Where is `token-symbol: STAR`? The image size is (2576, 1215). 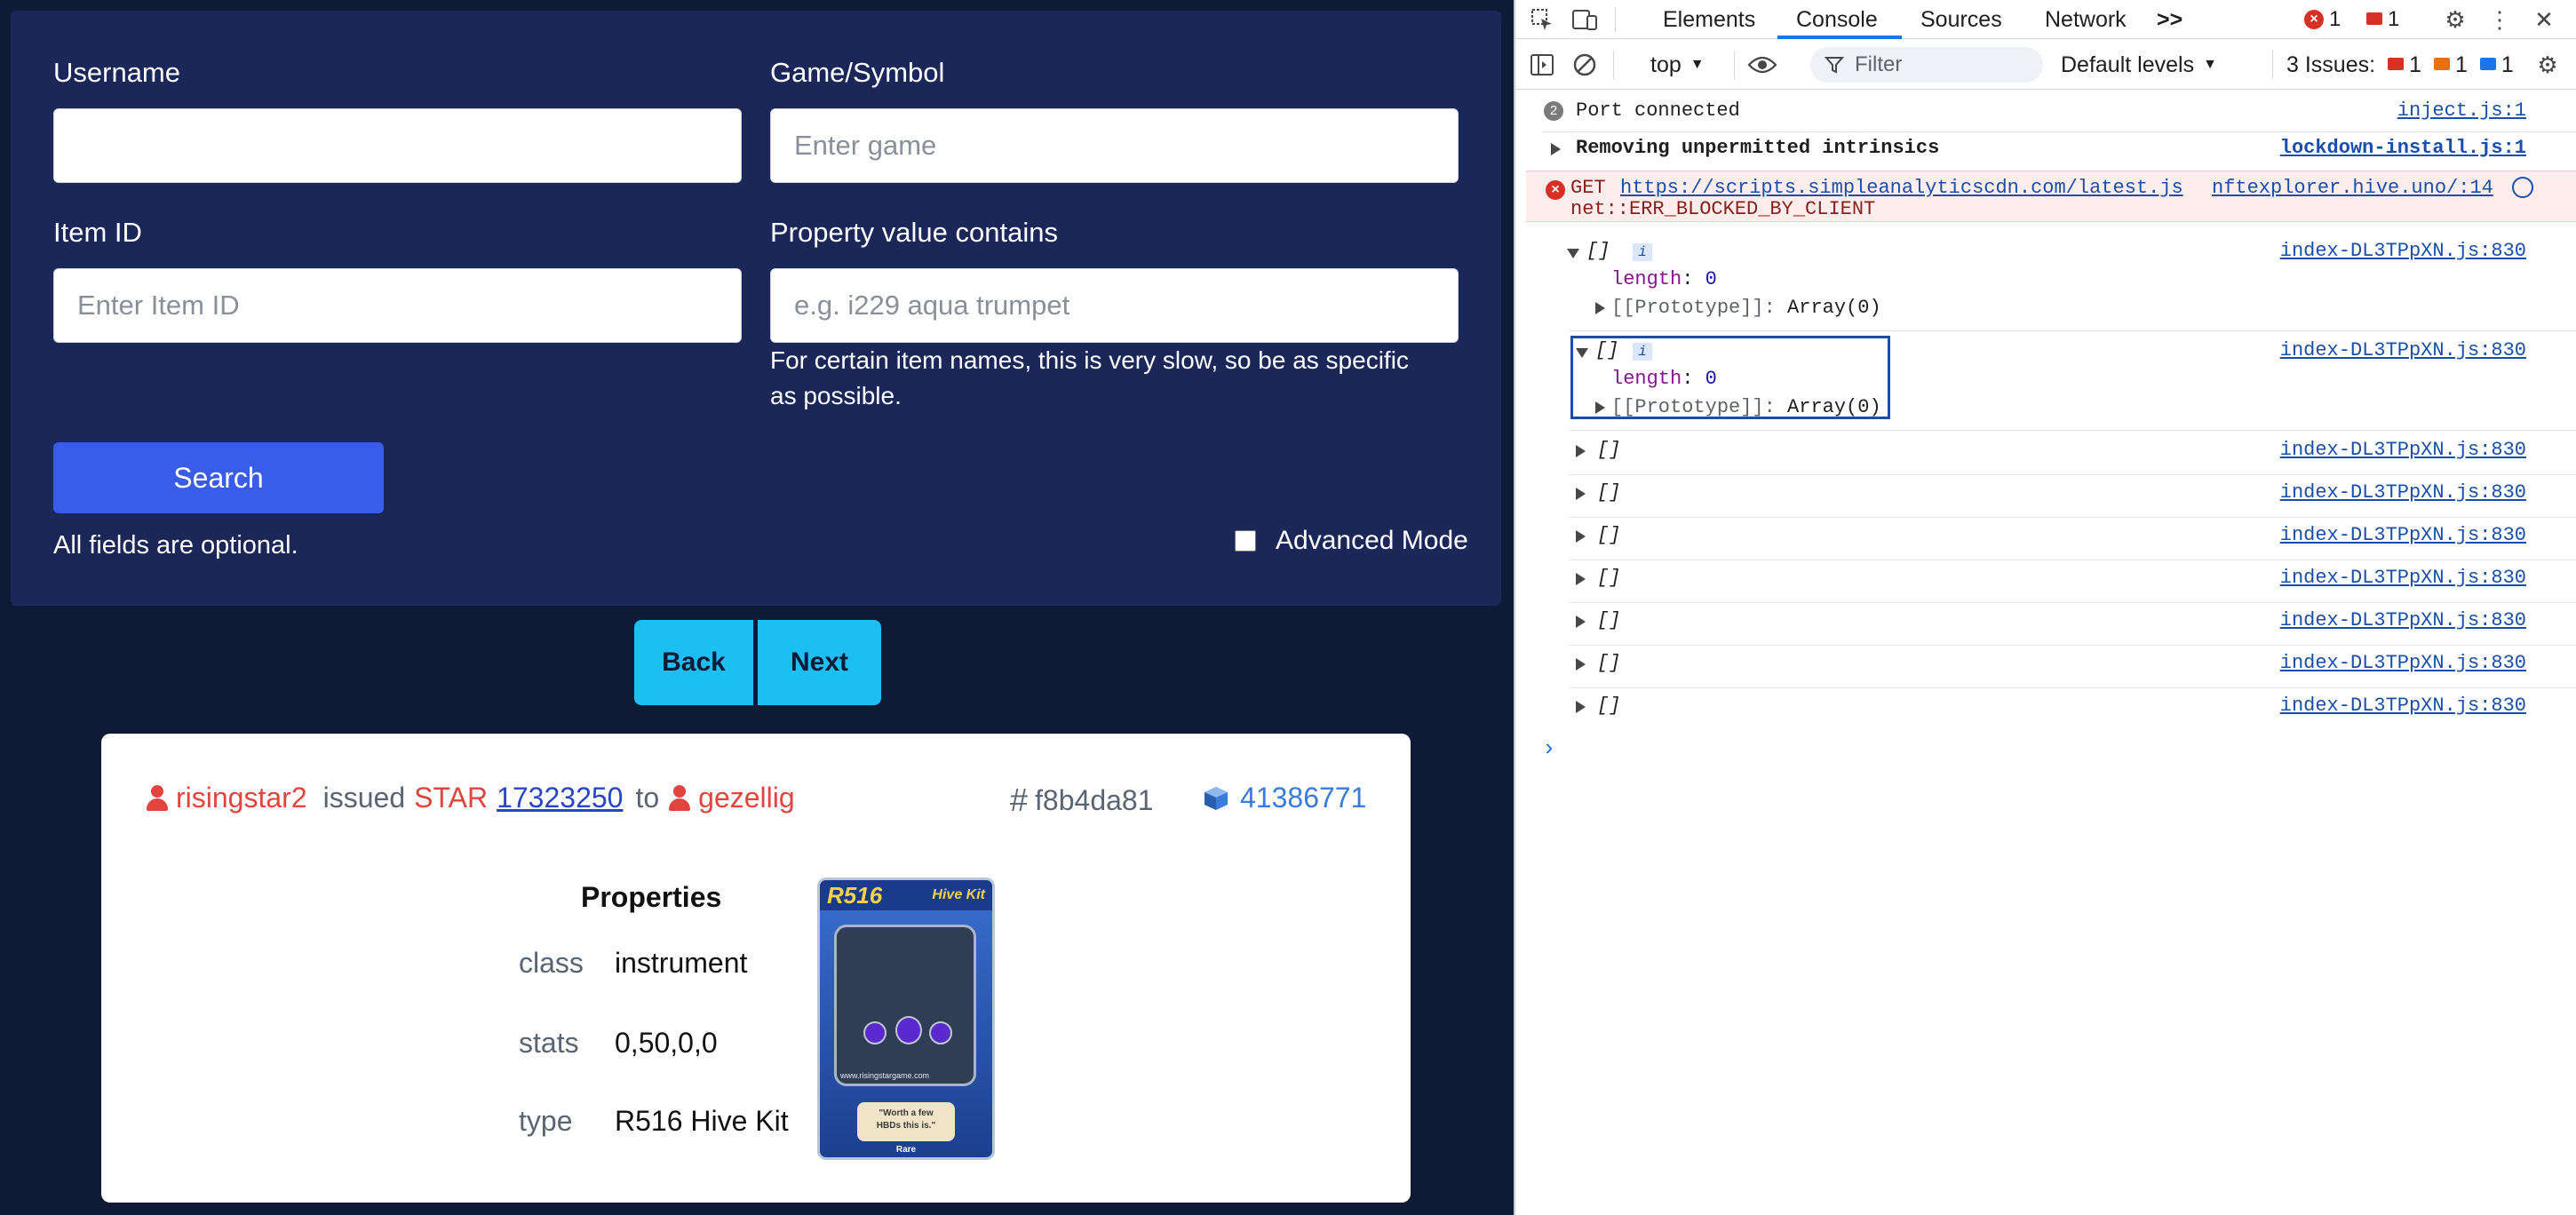 token-symbol: STAR is located at coordinates (451, 798).